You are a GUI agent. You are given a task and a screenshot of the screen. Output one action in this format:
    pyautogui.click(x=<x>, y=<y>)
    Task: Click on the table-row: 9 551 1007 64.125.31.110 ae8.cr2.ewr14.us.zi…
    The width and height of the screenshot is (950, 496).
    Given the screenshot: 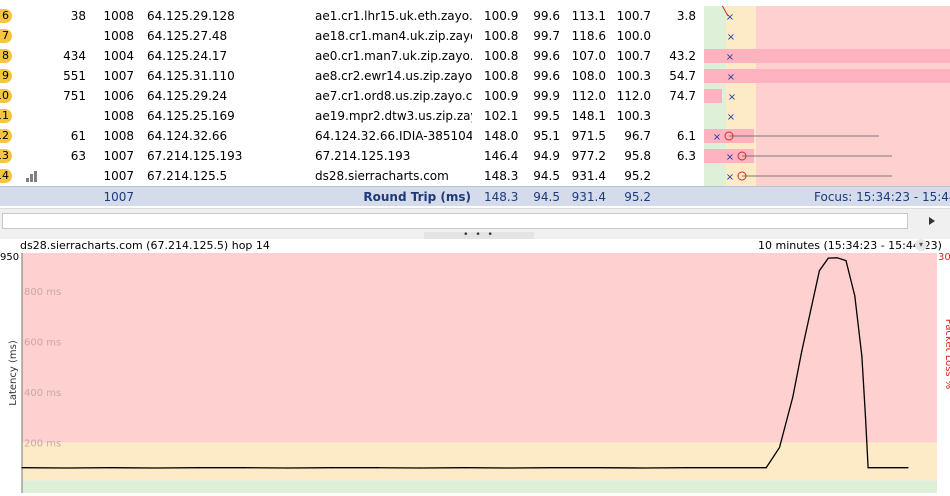 What is the action you would take?
    pyautogui.click(x=475, y=76)
    